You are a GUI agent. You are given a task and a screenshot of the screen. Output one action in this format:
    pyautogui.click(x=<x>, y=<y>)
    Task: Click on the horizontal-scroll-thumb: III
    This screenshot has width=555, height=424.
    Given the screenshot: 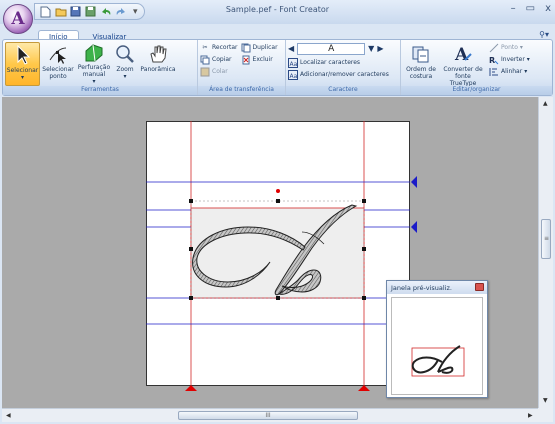 What is the action you would take?
    pyautogui.click(x=268, y=415)
    